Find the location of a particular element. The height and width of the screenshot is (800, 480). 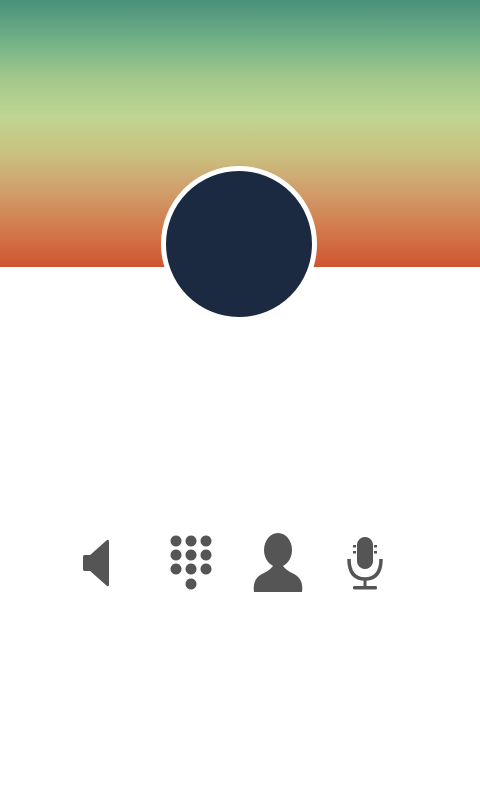

speaker-button is located at coordinates (93, 563).